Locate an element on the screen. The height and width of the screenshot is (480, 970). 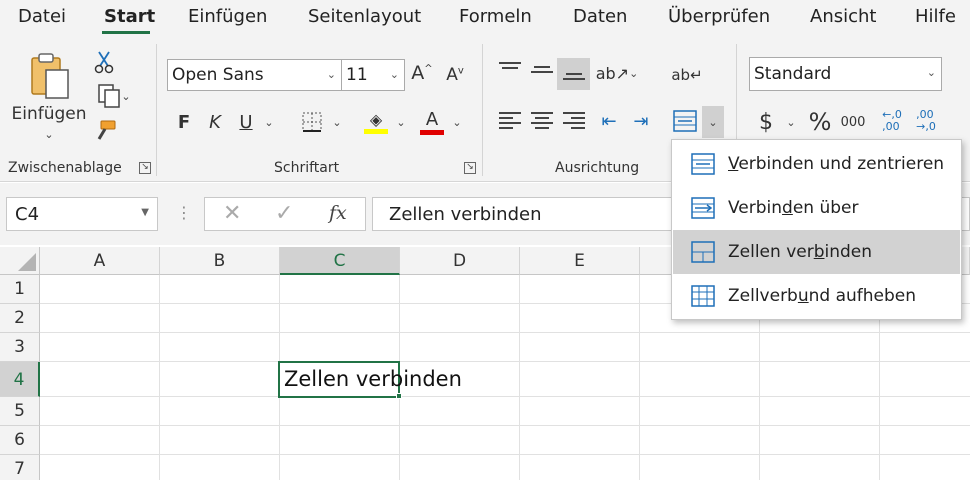
copy-button: ⌄ is located at coordinates (114, 96).